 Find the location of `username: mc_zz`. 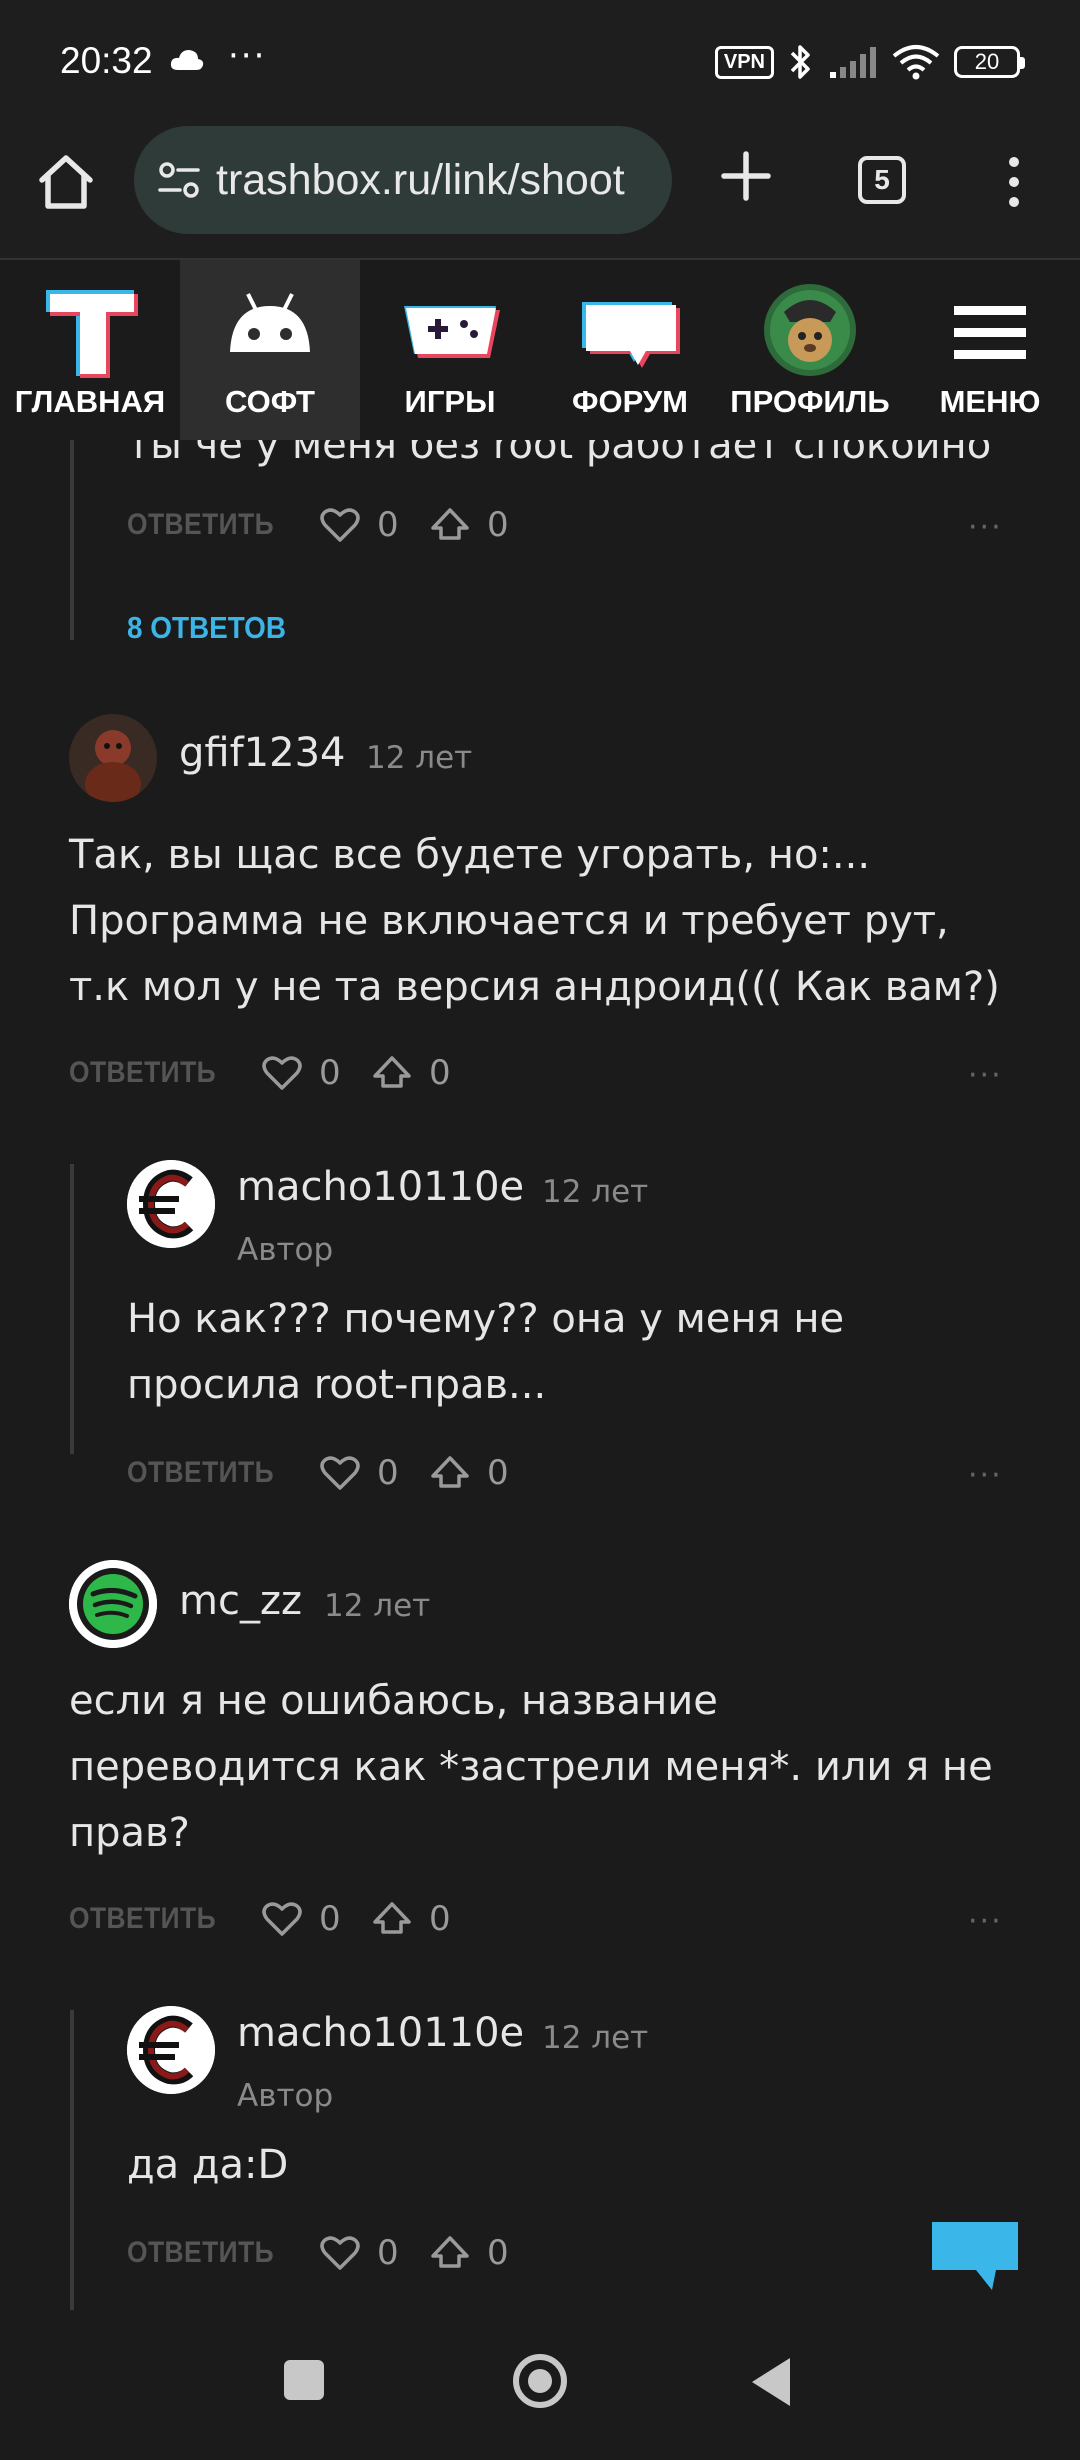

username: mc_zz is located at coordinates (240, 1601).